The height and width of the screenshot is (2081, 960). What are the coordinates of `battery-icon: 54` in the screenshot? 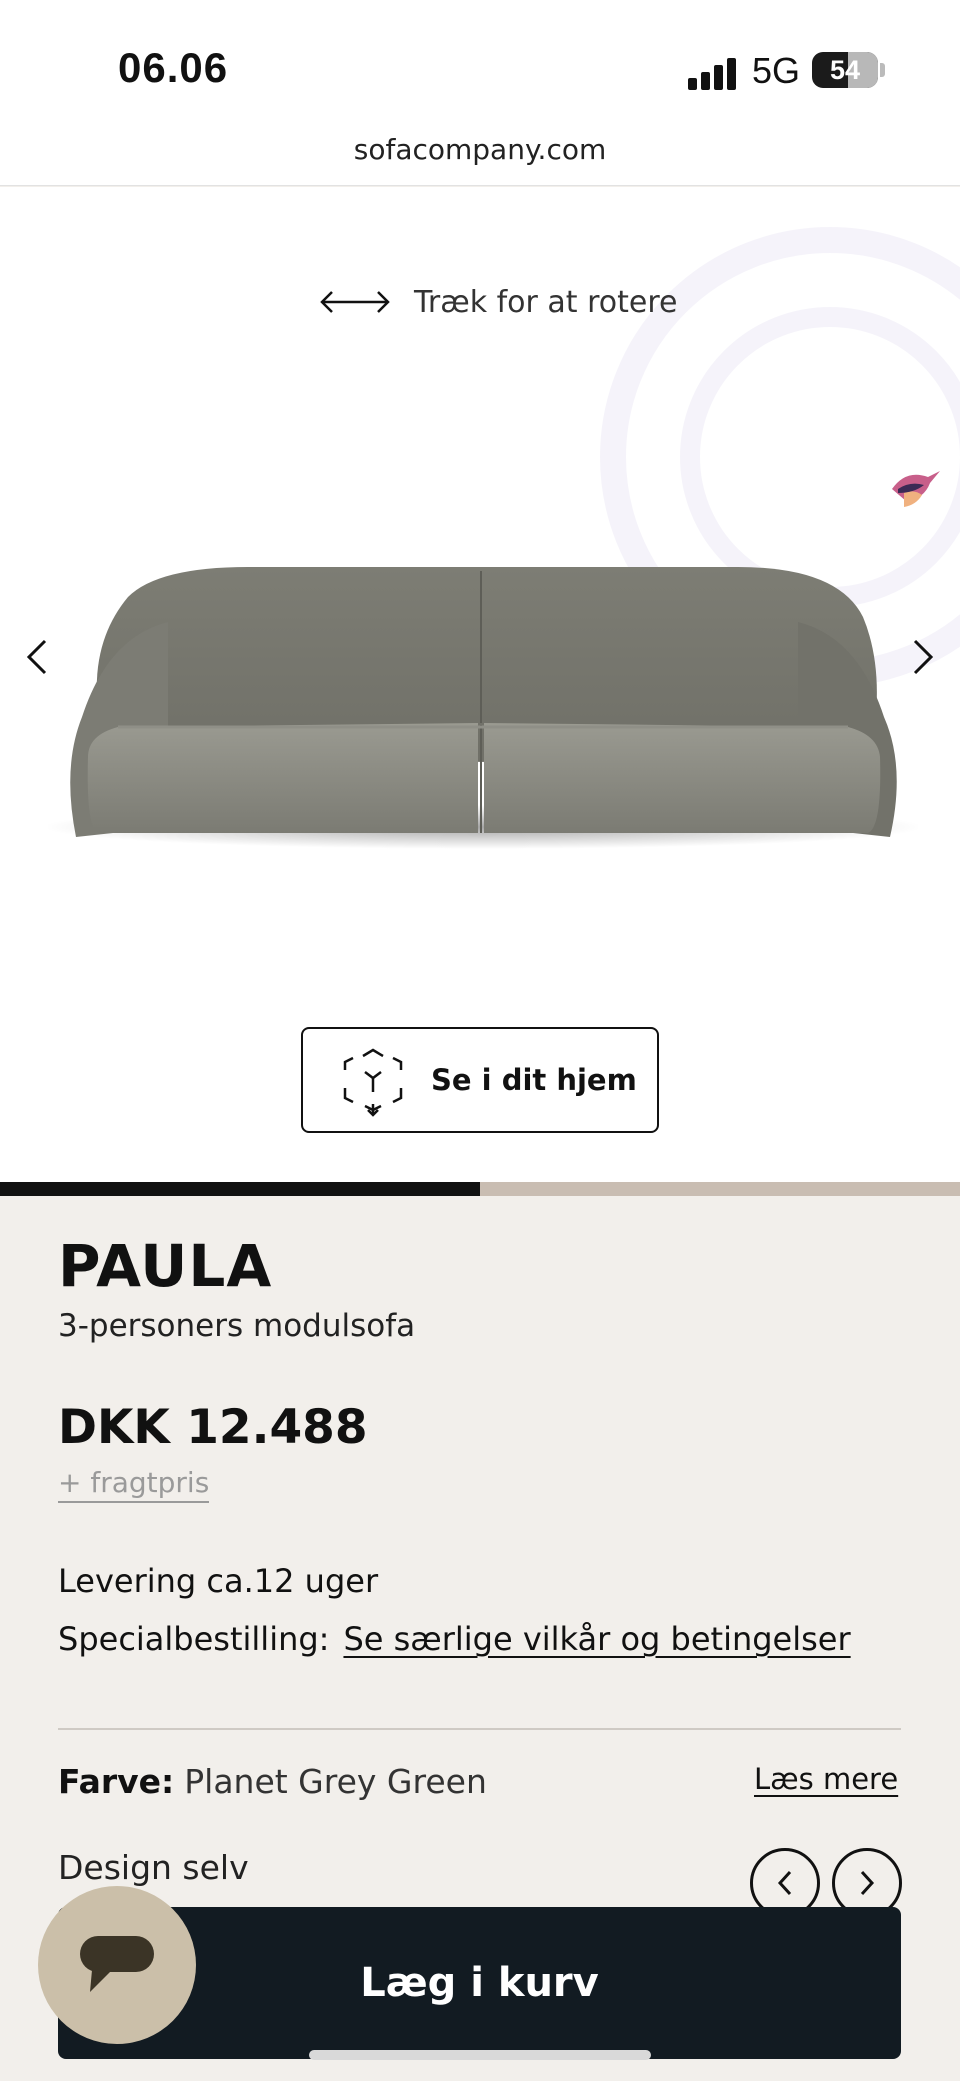 It's located at (845, 70).